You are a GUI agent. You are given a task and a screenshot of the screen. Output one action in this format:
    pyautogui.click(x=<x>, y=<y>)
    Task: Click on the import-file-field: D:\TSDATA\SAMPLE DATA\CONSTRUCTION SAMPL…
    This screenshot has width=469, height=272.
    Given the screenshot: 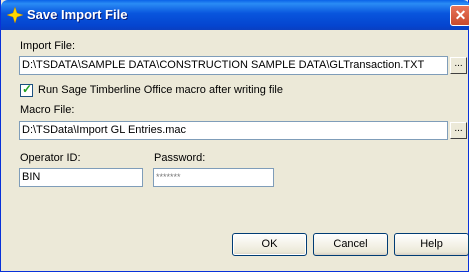 What is the action you would take?
    pyautogui.click(x=233, y=65)
    